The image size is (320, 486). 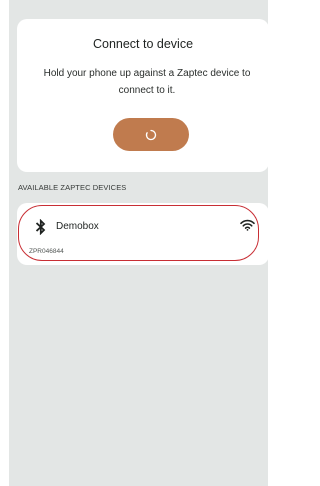 I want to click on bluetooth-icon, so click(x=41, y=227).